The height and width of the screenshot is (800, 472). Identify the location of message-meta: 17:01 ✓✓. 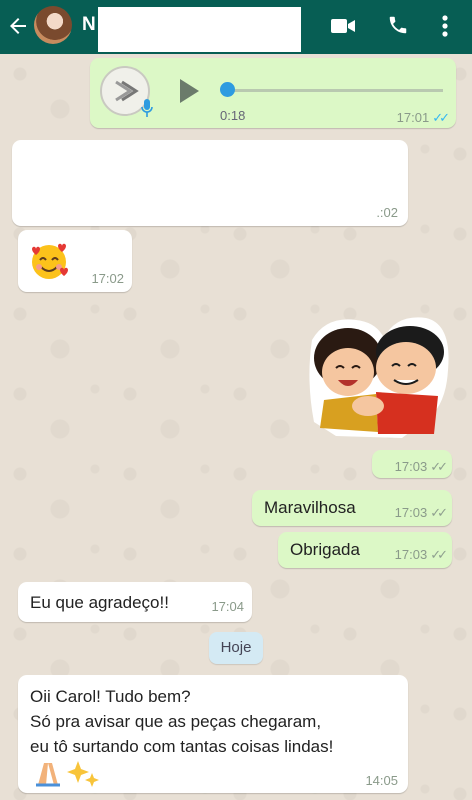
(423, 117).